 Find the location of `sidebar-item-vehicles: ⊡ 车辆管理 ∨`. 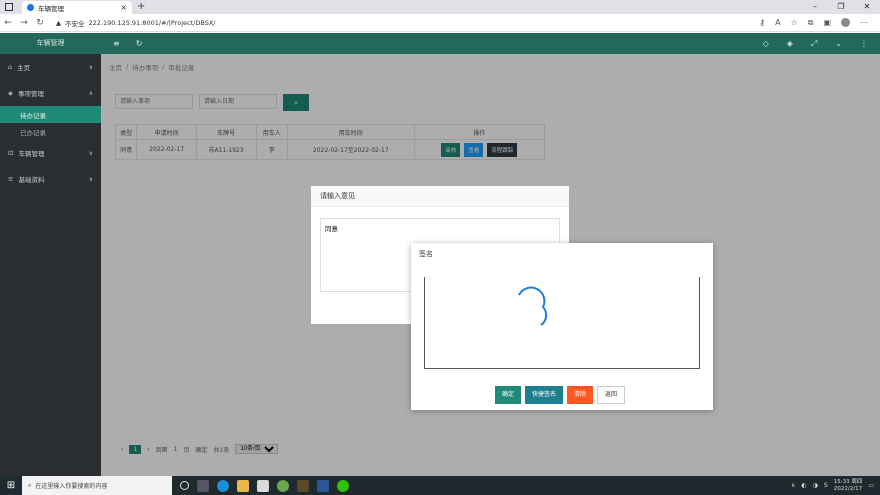

sidebar-item-vehicles: ⊡ 车辆管理 ∨ is located at coordinates (50, 153).